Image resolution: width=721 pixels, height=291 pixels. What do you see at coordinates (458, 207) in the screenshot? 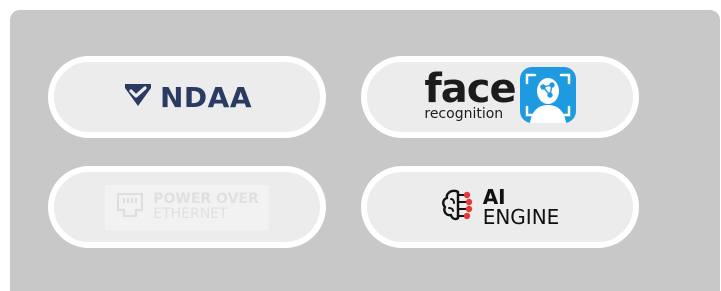
I see `brain-circuit-icon` at bounding box center [458, 207].